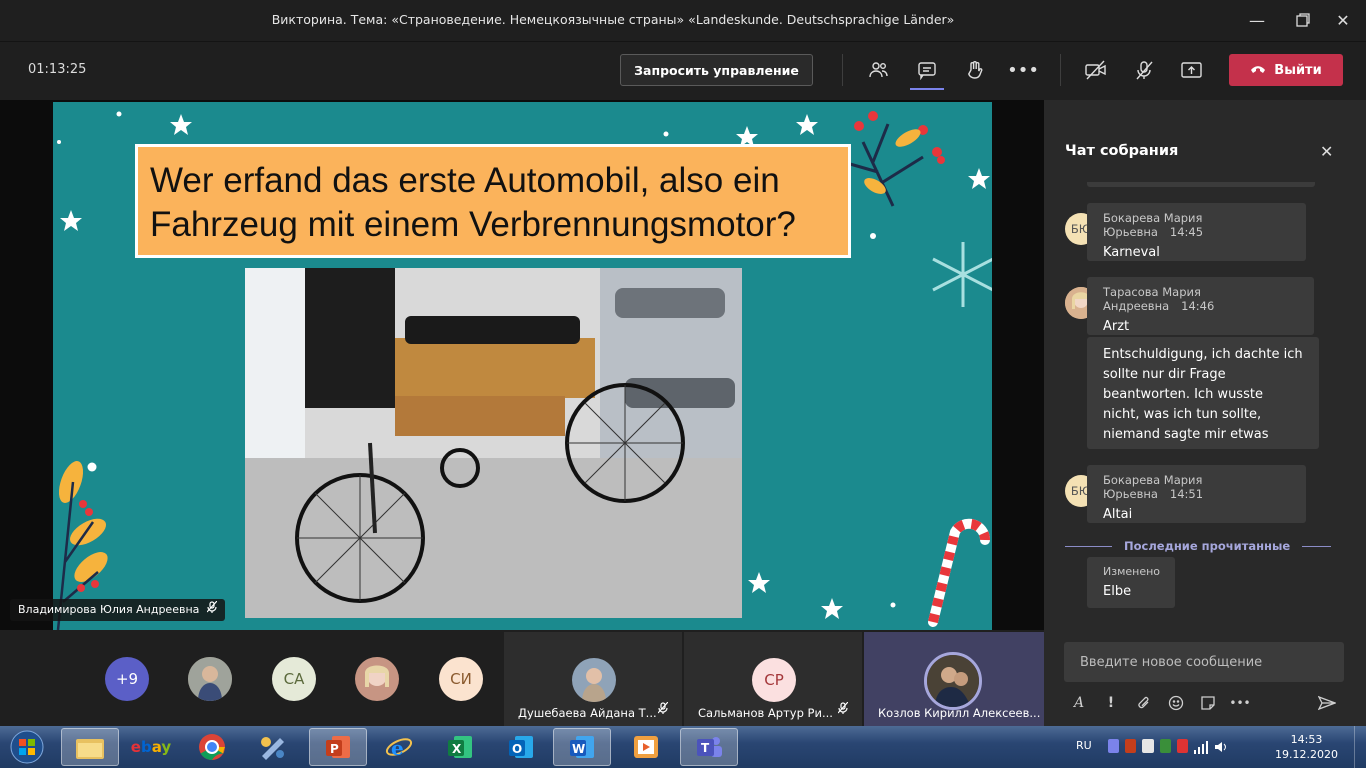 The width and height of the screenshot is (1366, 768). I want to click on active-speaker-label: Владимирова Юлия Андреевна, so click(118, 610).